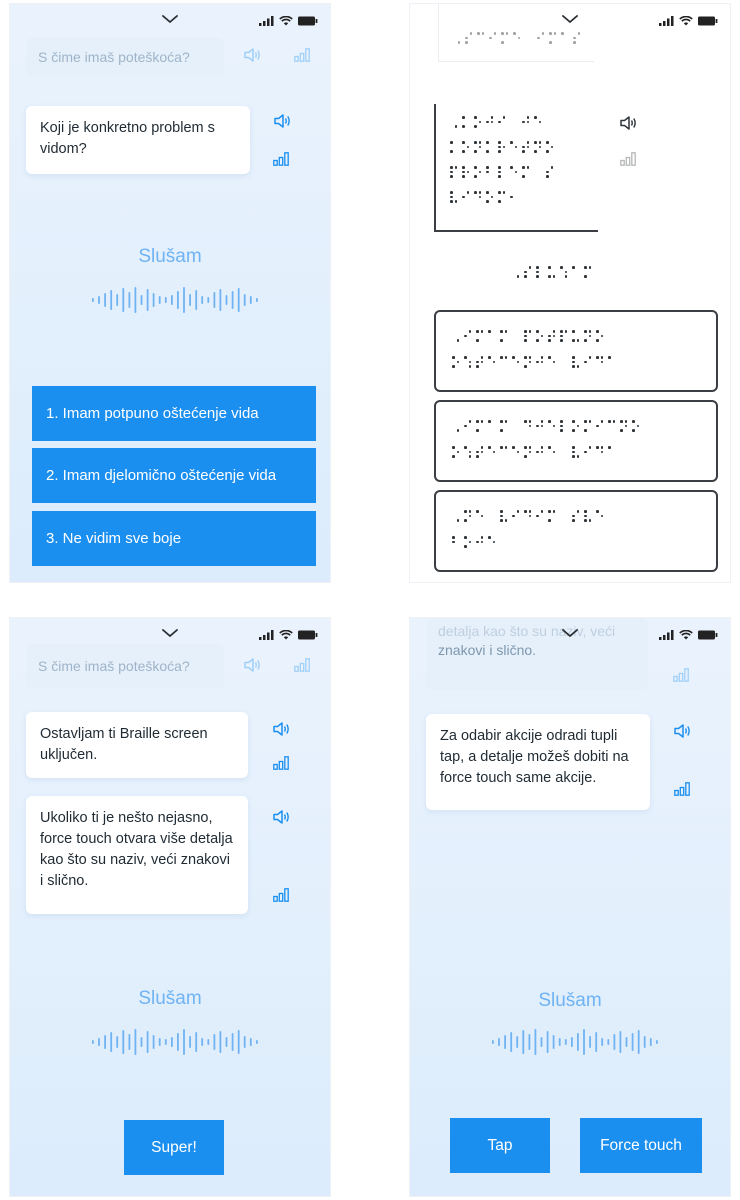 The width and height of the screenshot is (740, 1200). What do you see at coordinates (174, 413) in the screenshot?
I see `option-button-1: 1. Imam potpuno oštećenje vida` at bounding box center [174, 413].